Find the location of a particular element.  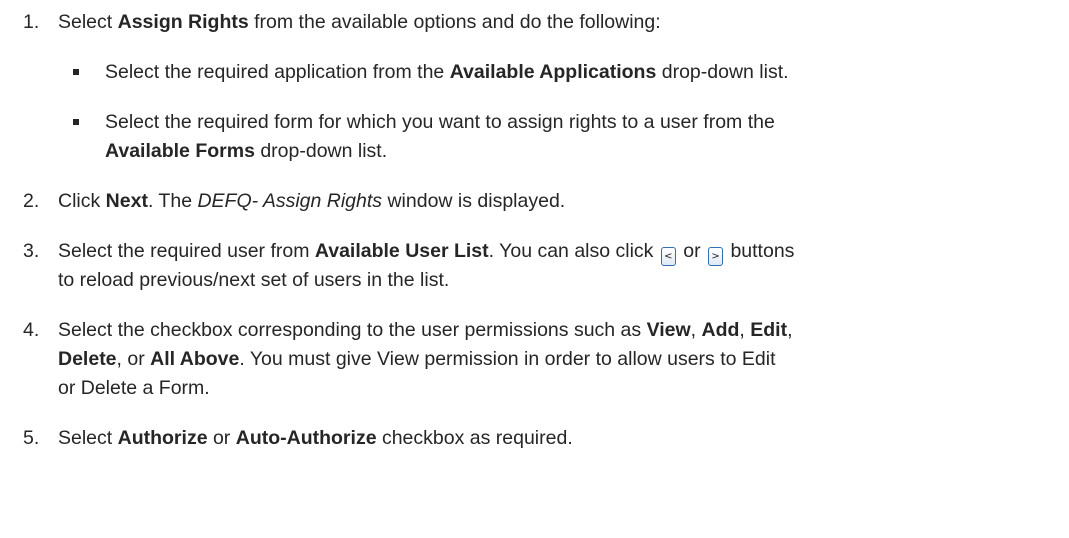

authorize-label: Authorize is located at coordinates (162, 438).